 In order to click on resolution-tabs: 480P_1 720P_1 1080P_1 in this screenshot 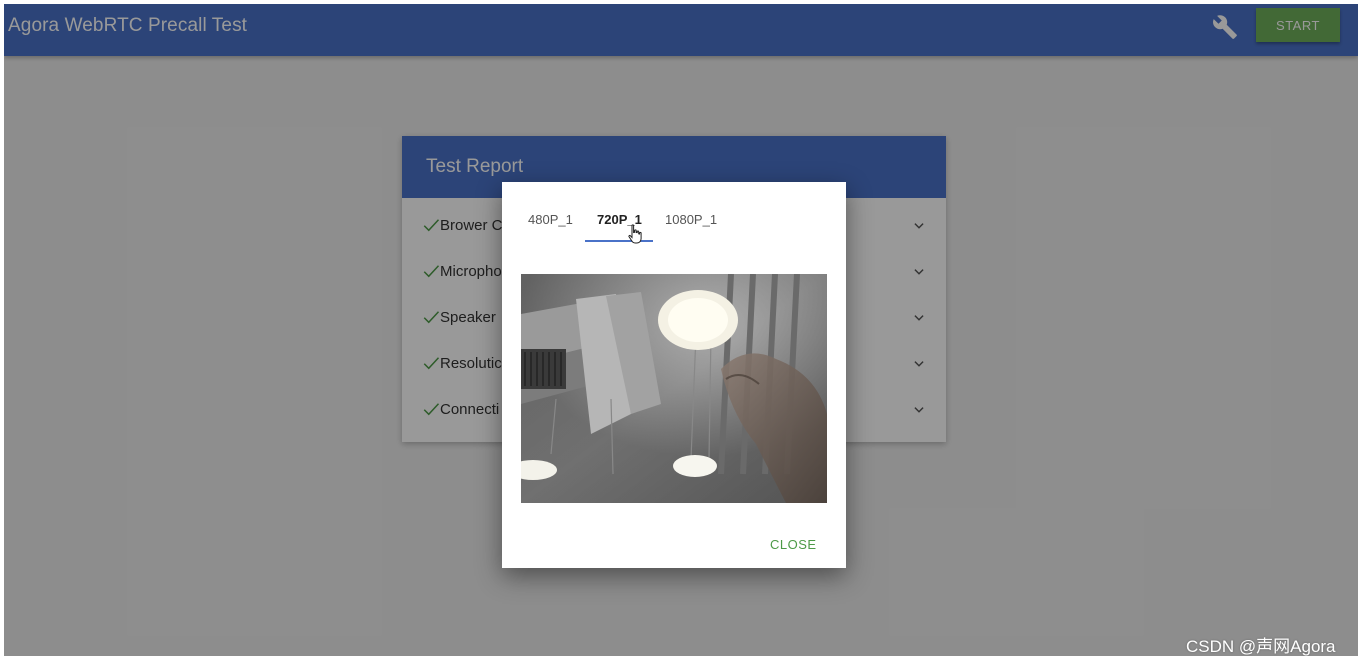, I will do `click(674, 214)`.